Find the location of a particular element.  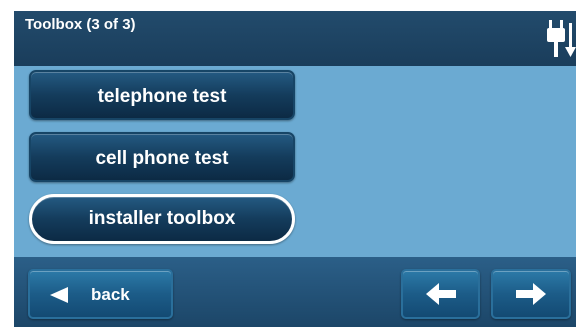

power-plug-down-arrow-icon is located at coordinates (561, 38).